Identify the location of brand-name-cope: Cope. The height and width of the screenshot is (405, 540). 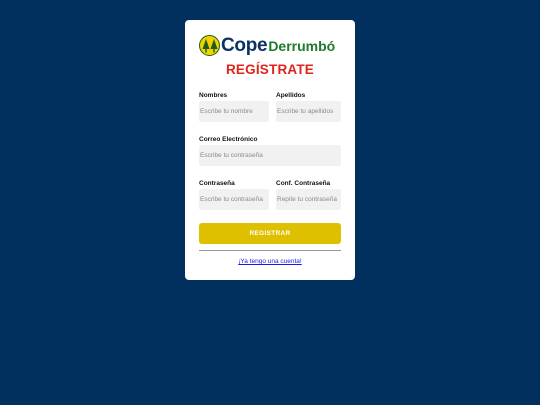
(244, 45).